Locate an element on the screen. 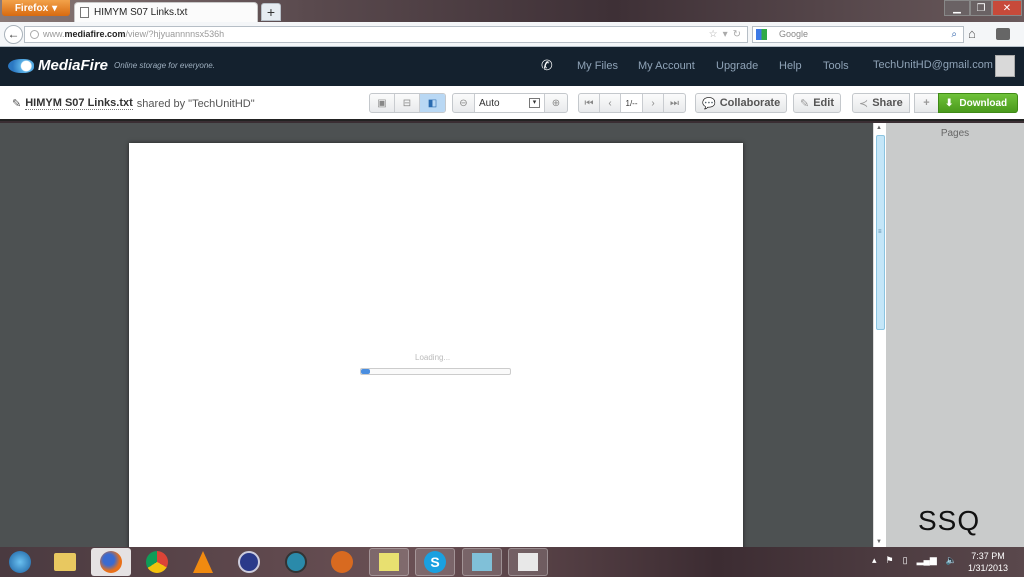  page-indicator: 1/-- is located at coordinates (632, 103).